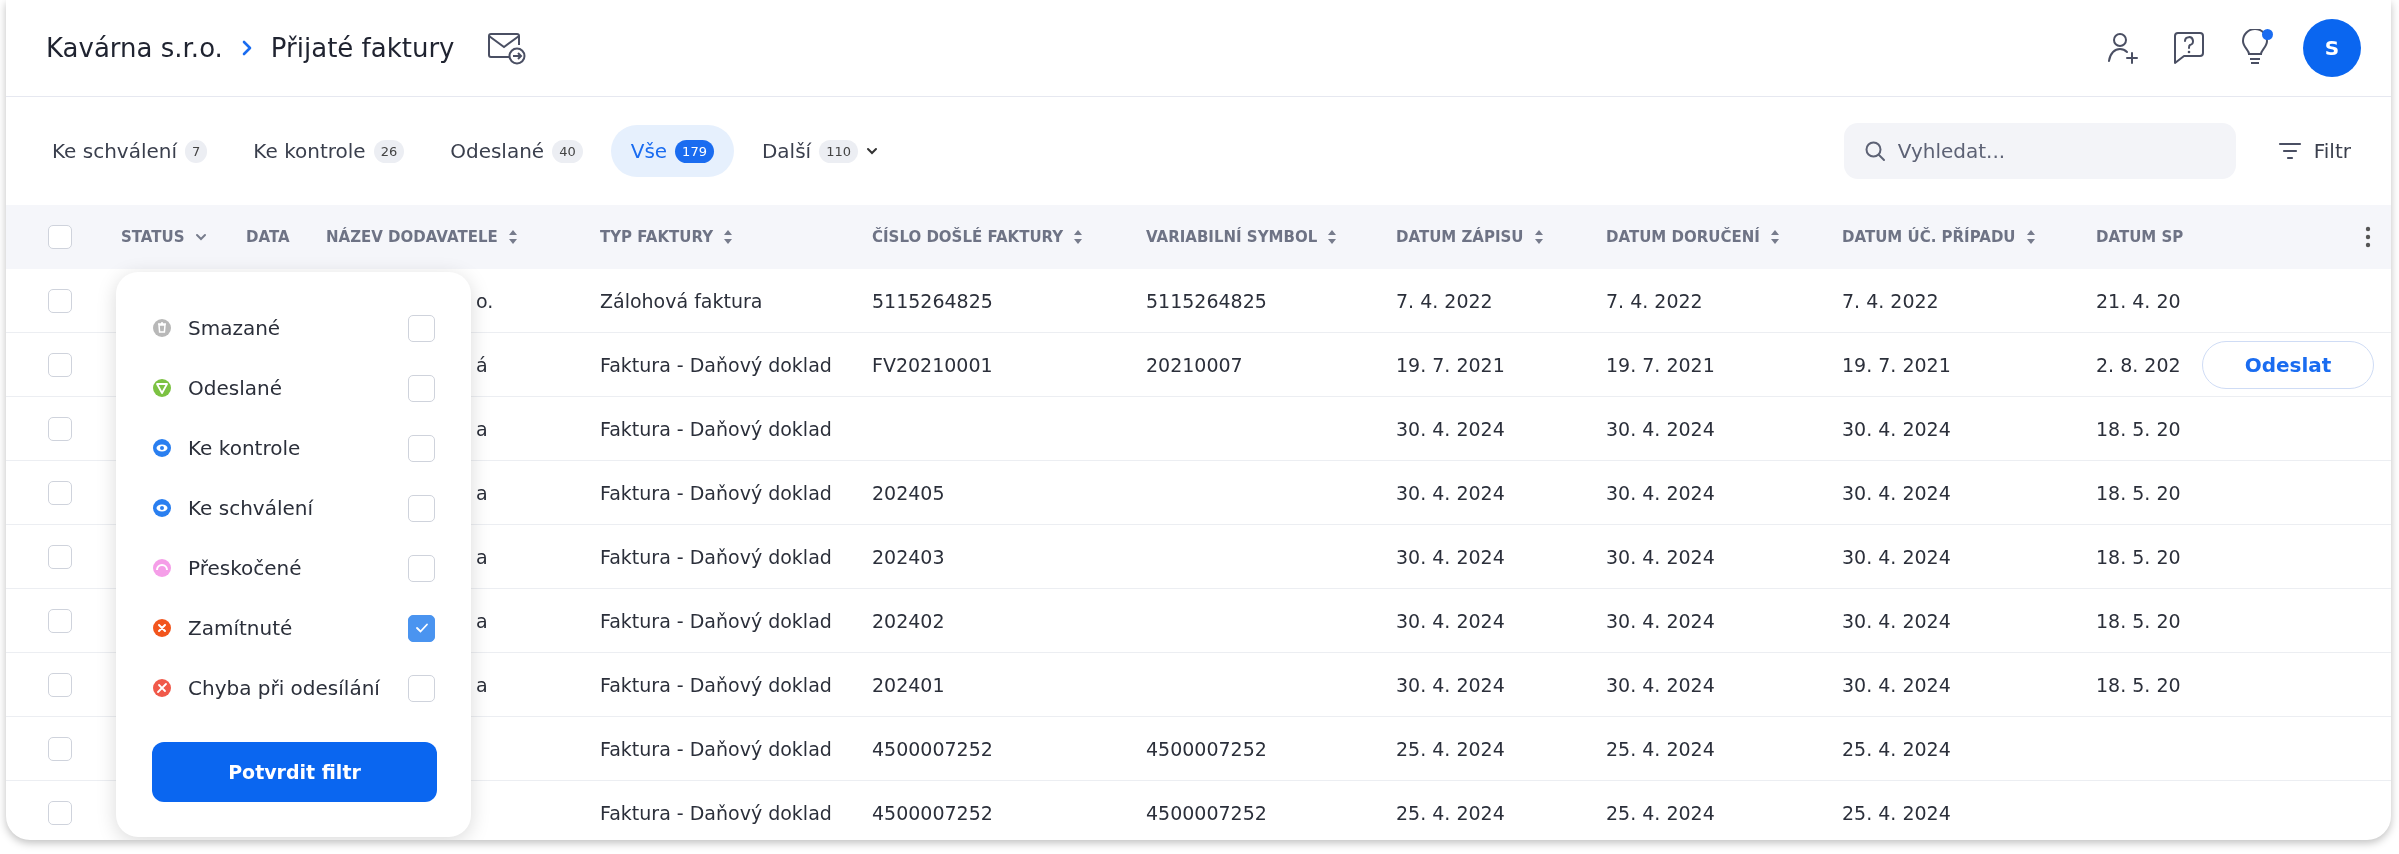 Image resolution: width=2399 pixels, height=854 pixels. I want to click on table-cell: 202403, so click(908, 556).